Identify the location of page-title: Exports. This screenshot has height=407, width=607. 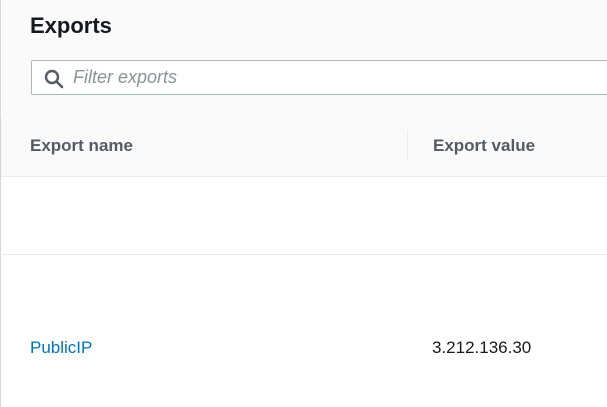
(71, 25).